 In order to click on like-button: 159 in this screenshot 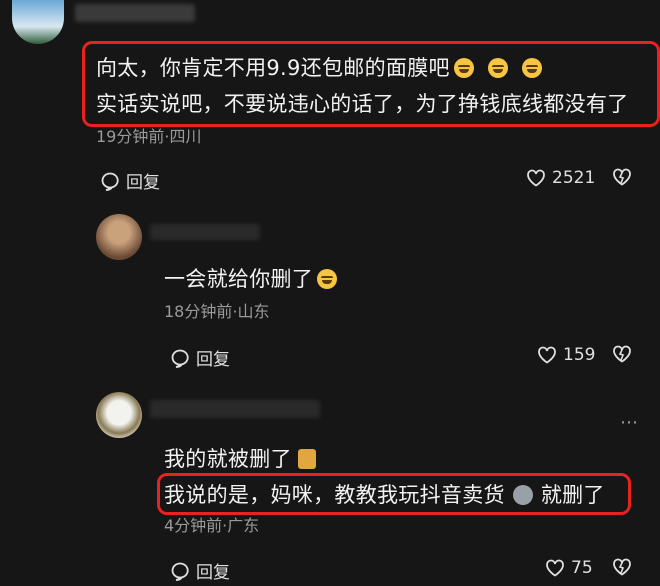, I will do `click(566, 355)`.